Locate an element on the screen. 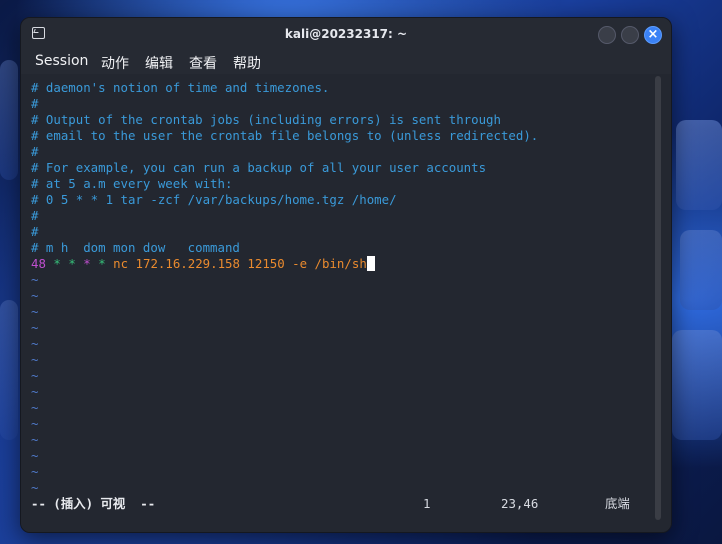  vim-mode-indicator: -- (插入) 可视 -- is located at coordinates (93, 503).